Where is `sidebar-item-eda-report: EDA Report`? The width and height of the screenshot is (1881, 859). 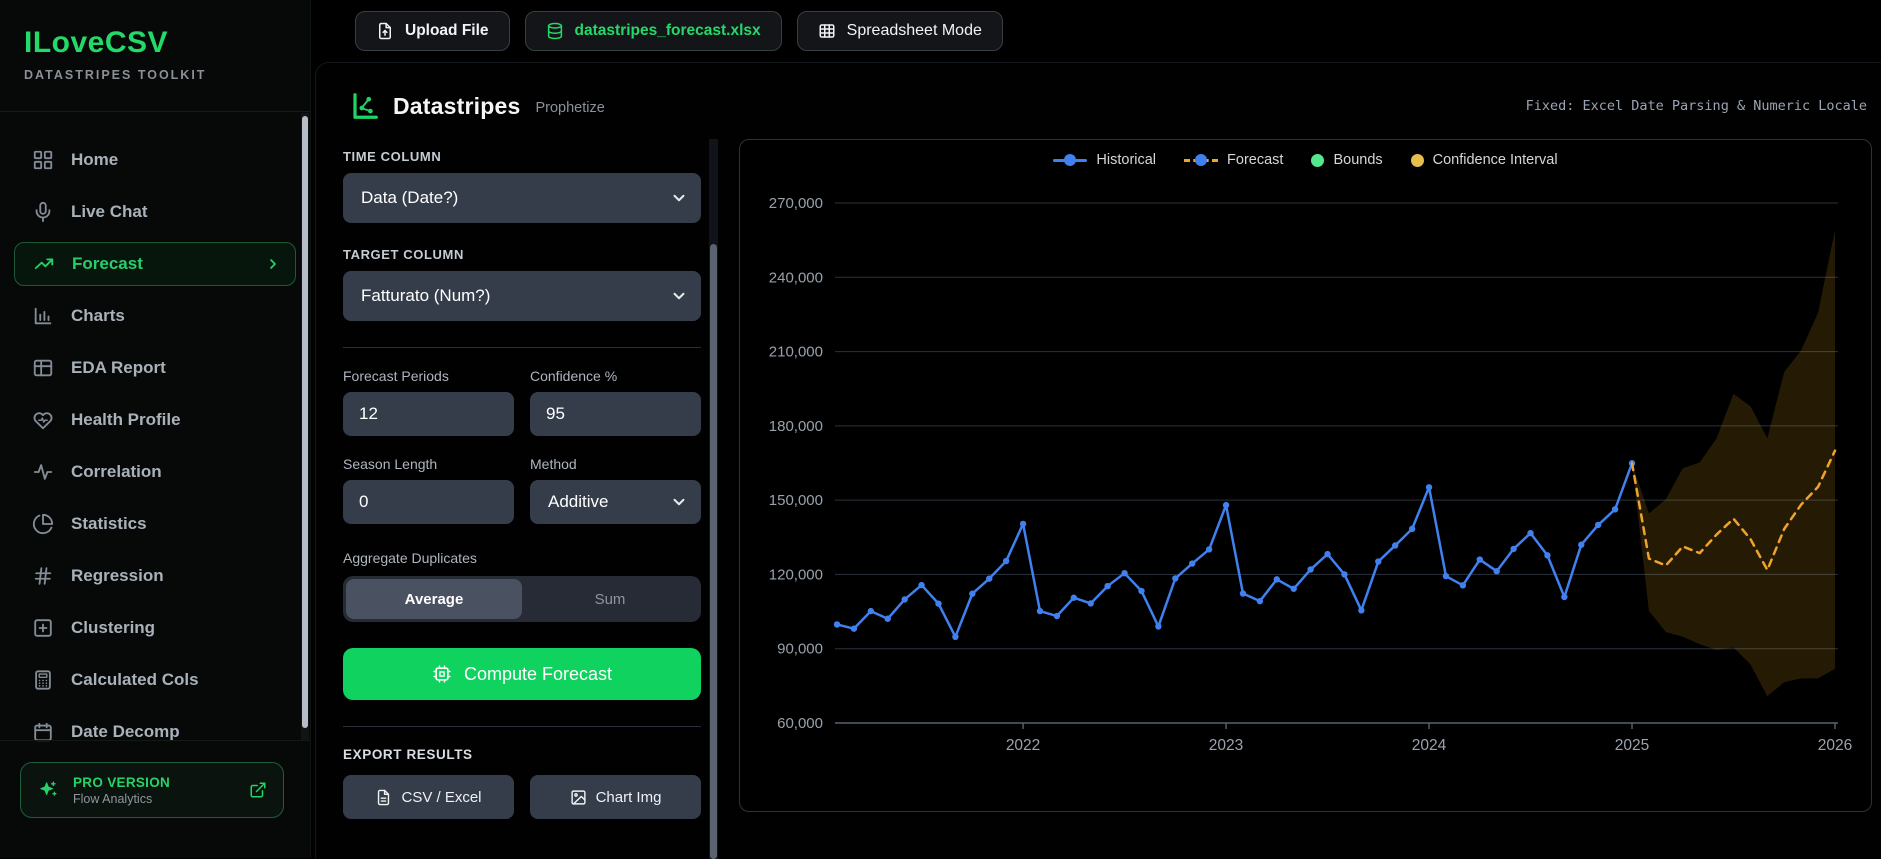
sidebar-item-eda-report: EDA Report is located at coordinates (155, 368).